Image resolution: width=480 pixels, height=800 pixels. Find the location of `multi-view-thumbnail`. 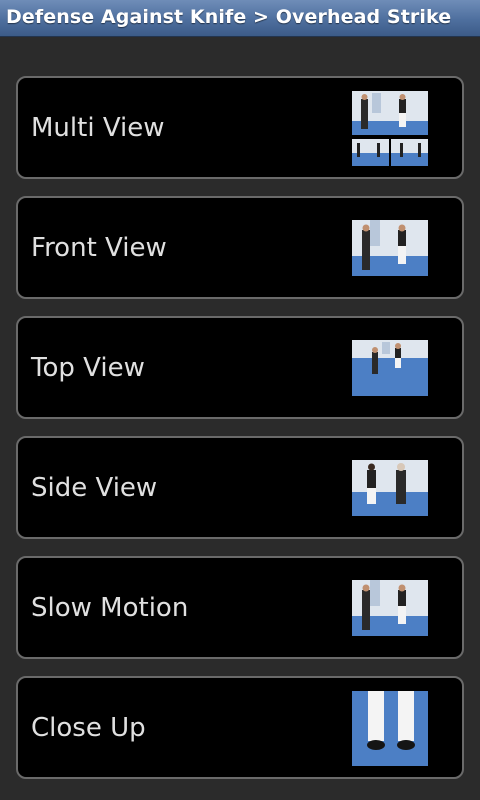

multi-view-thumbnail is located at coordinates (390, 128).